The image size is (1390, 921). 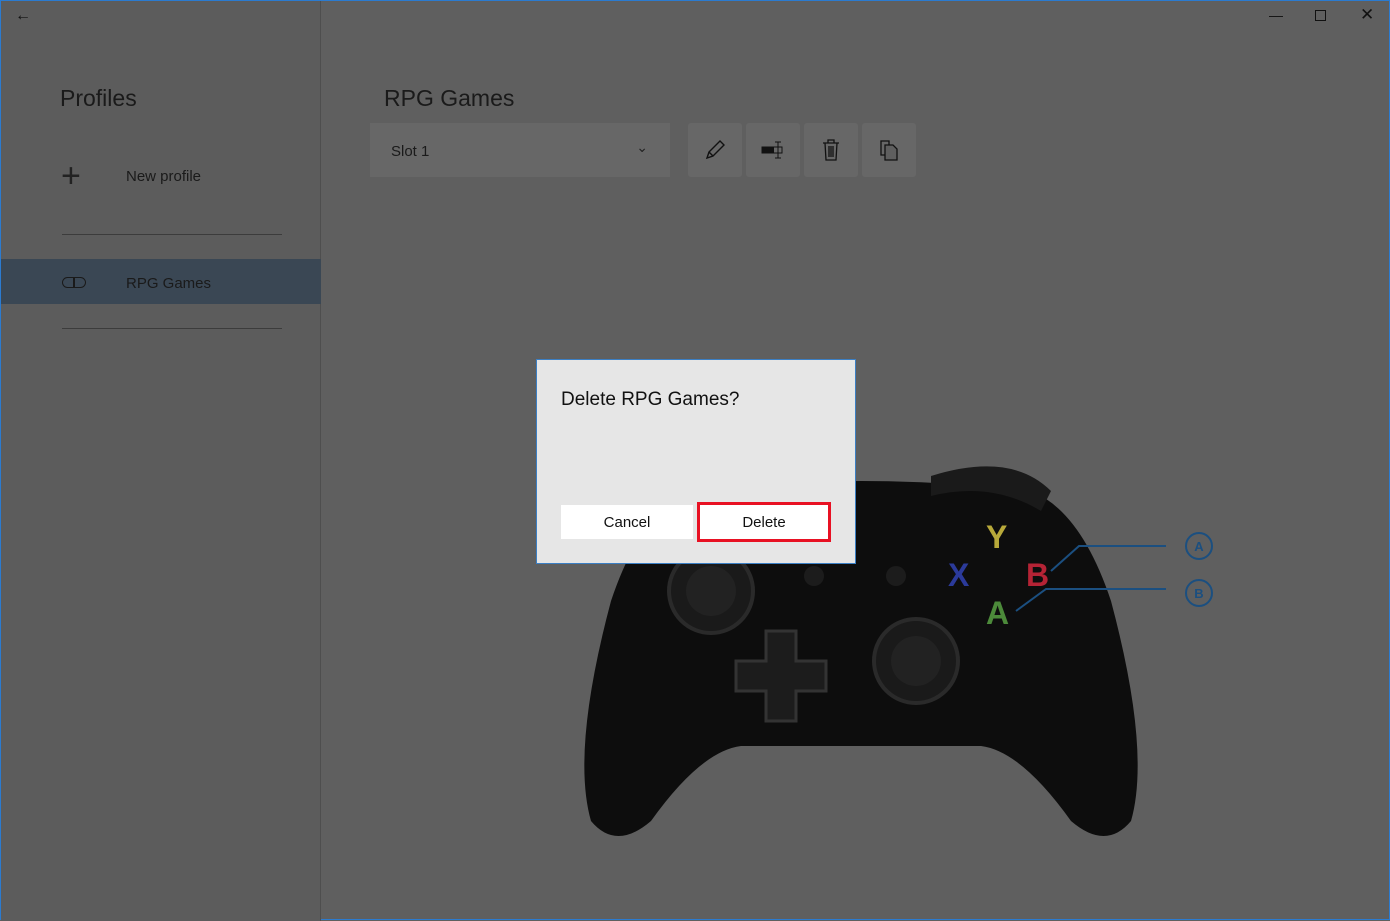 I want to click on edit-button, so click(x=715, y=150).